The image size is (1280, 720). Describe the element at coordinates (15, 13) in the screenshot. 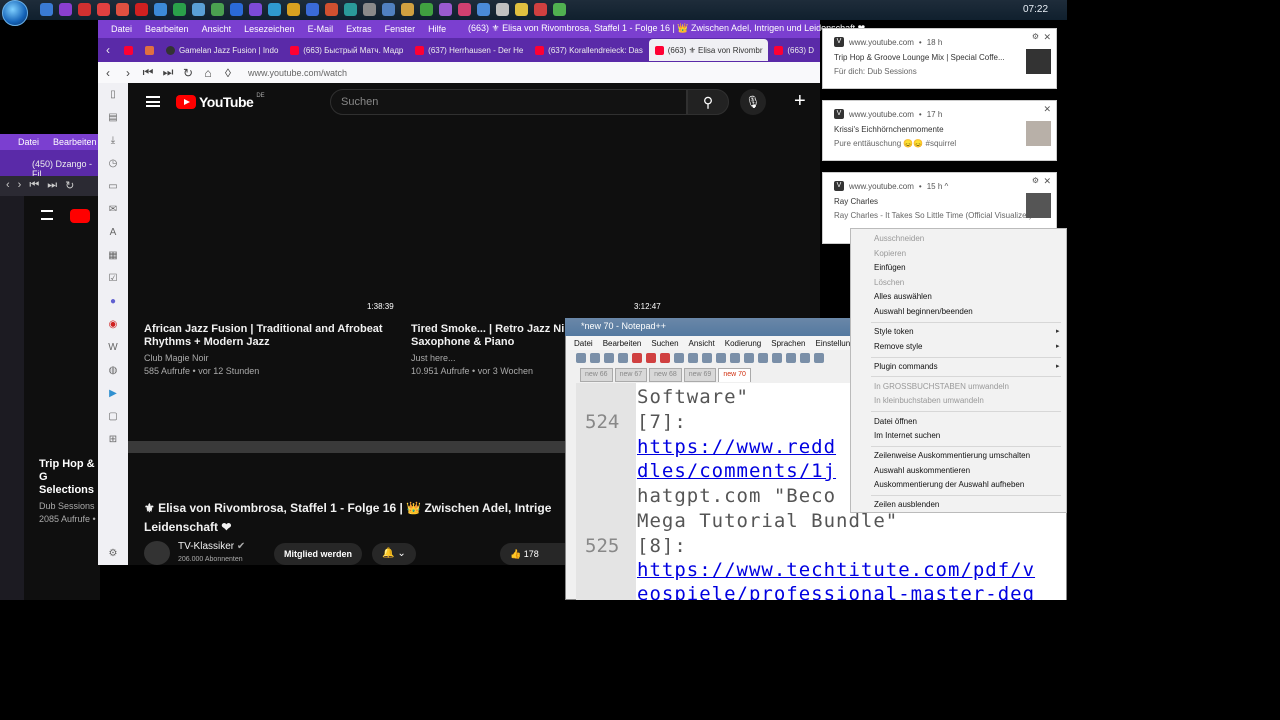

I see `start-button` at that location.